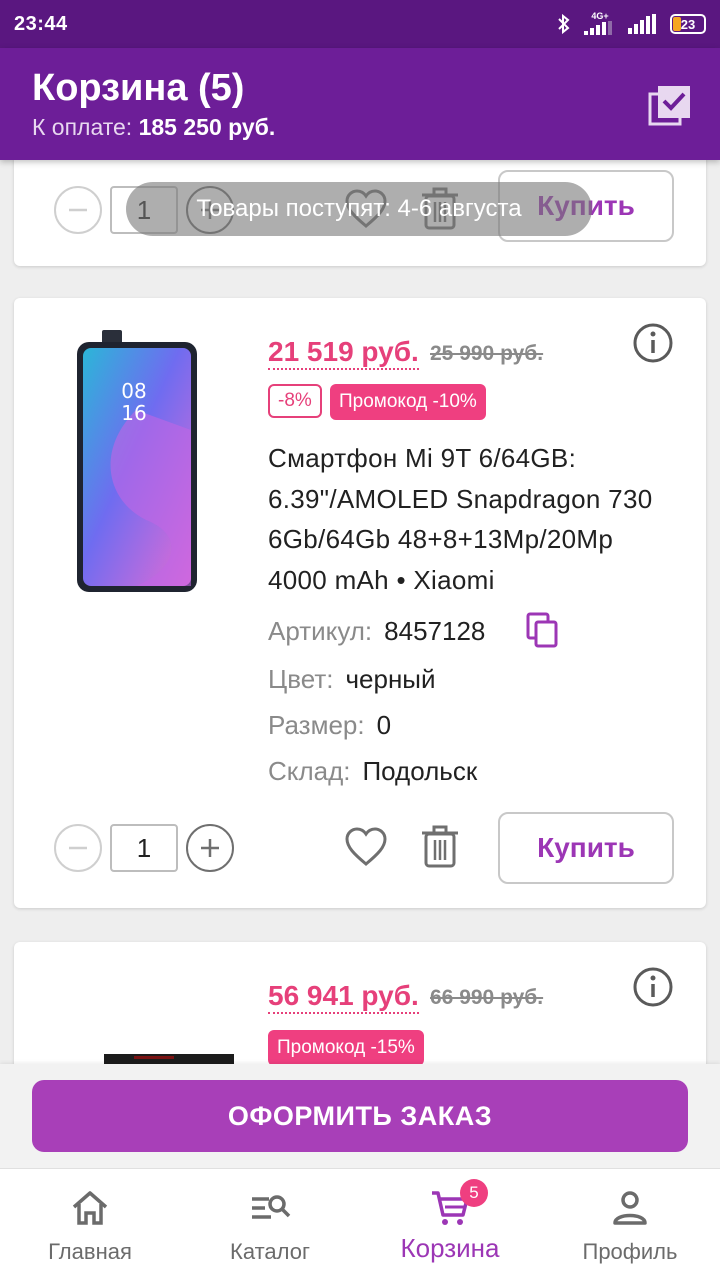 This screenshot has height=1280, width=720. What do you see at coordinates (630, 1208) in the screenshot?
I see `profile-icon` at bounding box center [630, 1208].